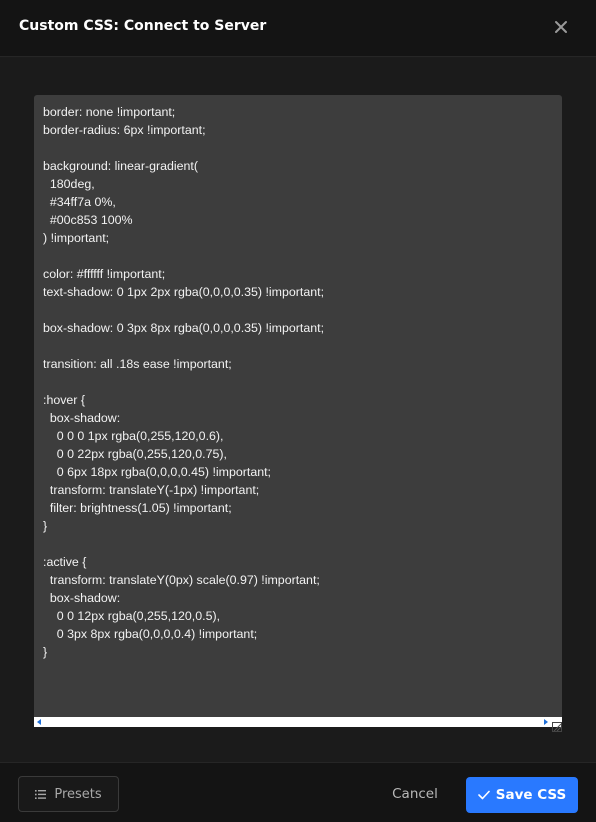  What do you see at coordinates (557, 724) in the screenshot?
I see `resize-grip-icon` at bounding box center [557, 724].